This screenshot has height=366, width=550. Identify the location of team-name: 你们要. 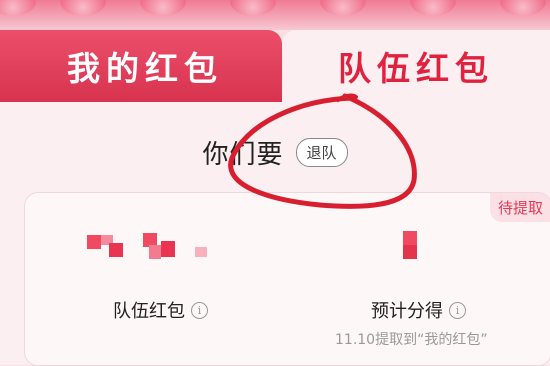
(243, 154).